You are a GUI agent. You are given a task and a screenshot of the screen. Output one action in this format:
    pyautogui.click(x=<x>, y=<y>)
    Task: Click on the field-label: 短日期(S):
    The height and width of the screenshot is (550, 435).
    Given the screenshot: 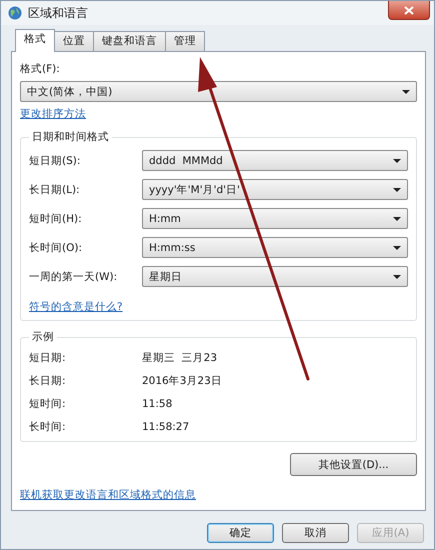 What is the action you would take?
    pyautogui.click(x=55, y=161)
    